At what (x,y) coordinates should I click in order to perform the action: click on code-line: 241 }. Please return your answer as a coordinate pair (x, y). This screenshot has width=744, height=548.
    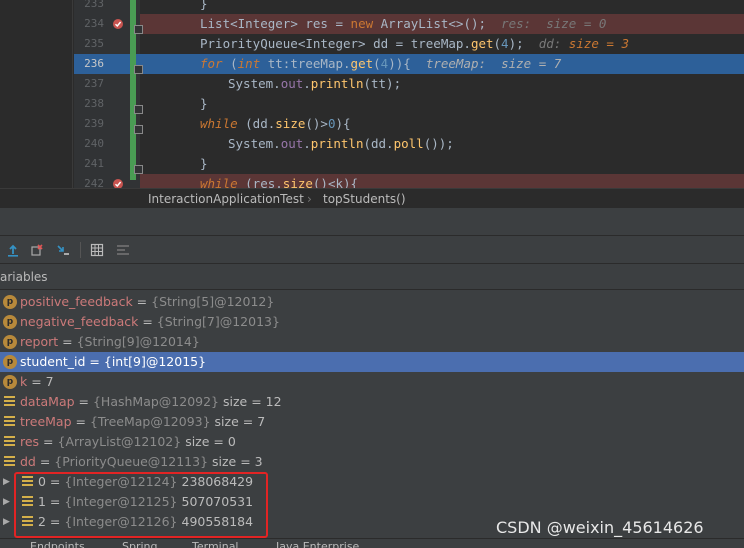
    Looking at the image, I should click on (409, 164).